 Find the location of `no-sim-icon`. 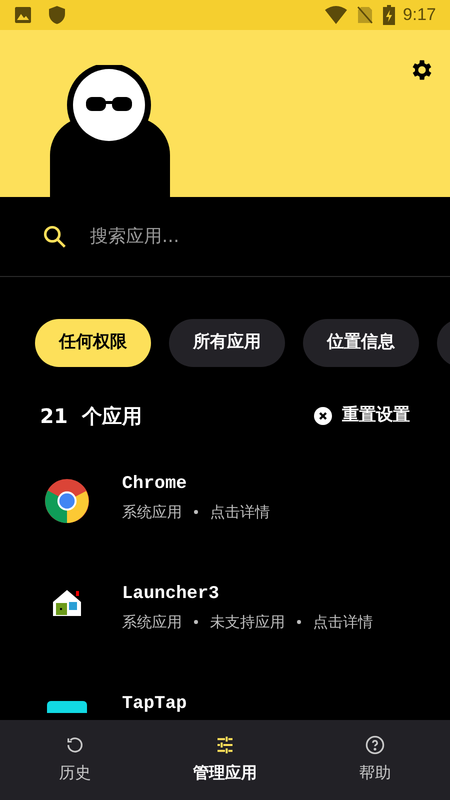

no-sim-icon is located at coordinates (364, 15).